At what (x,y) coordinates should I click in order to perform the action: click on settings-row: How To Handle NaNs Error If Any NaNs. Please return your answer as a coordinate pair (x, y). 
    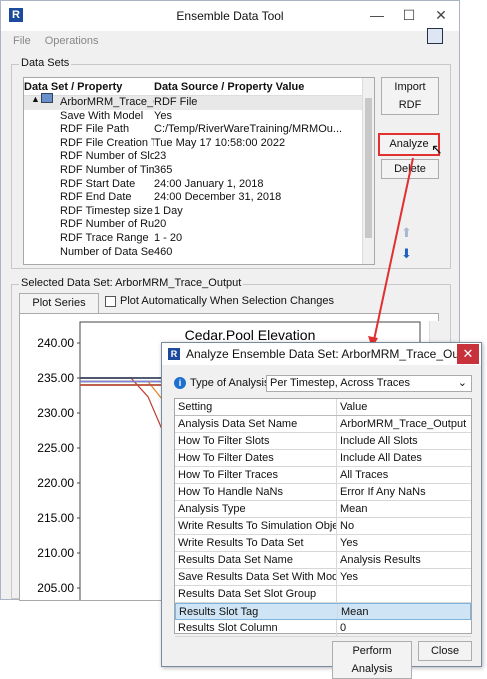
    Looking at the image, I should click on (323, 492).